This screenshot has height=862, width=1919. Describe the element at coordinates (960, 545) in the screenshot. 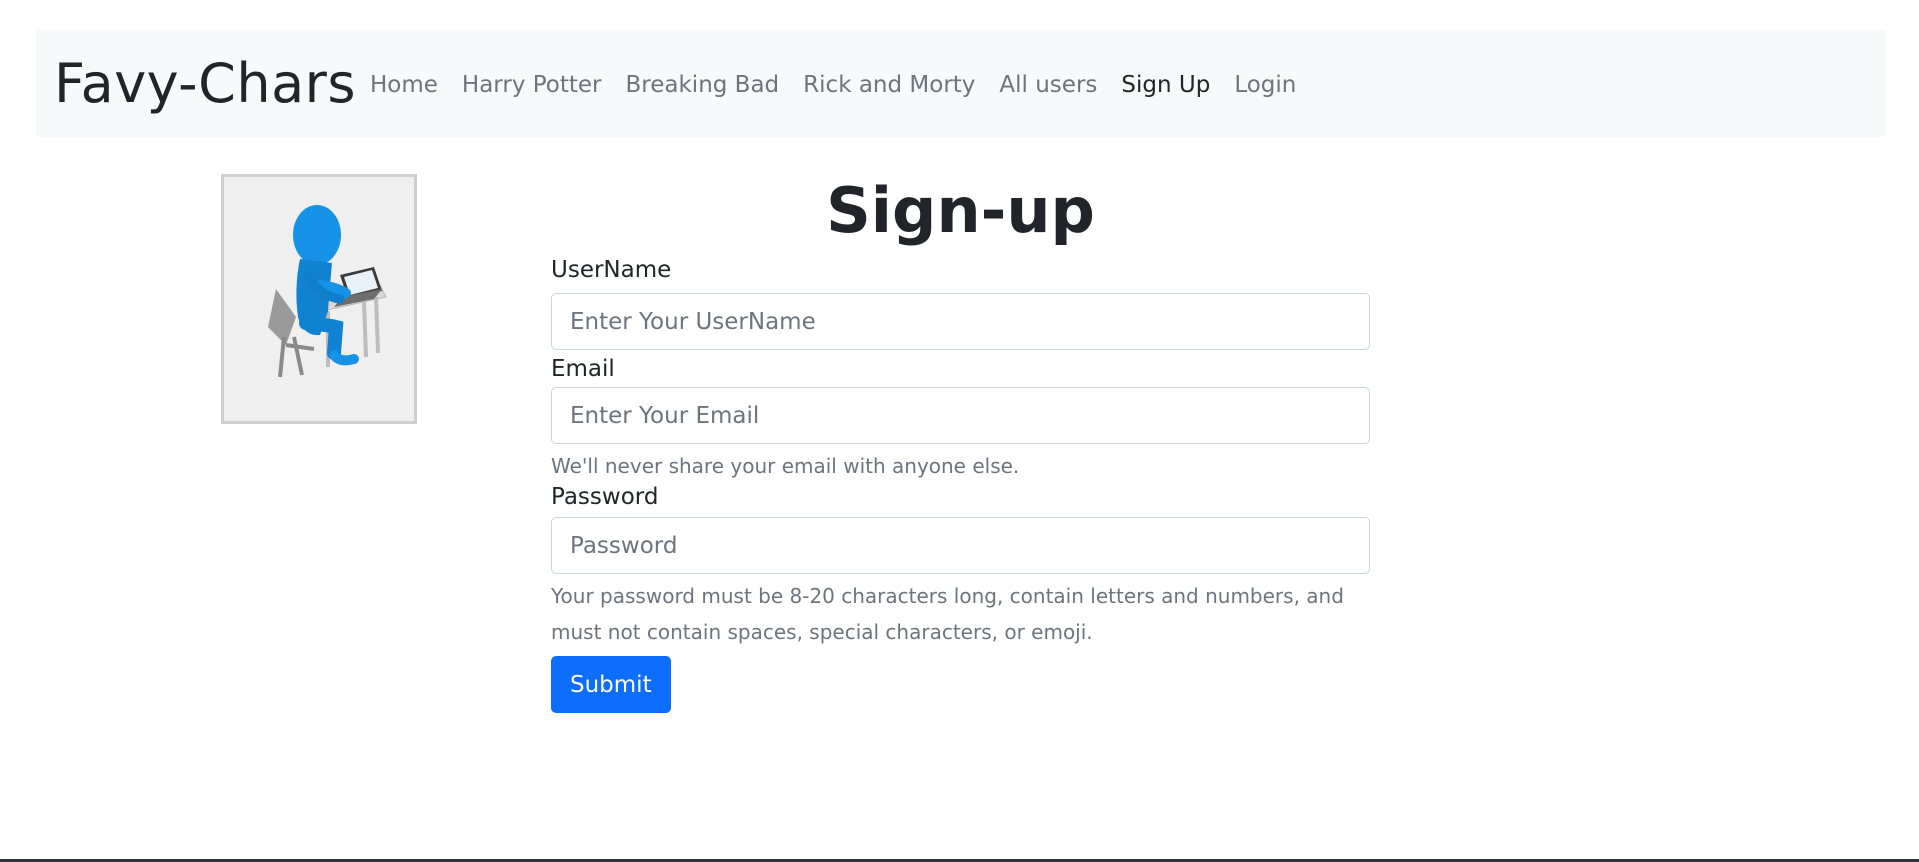

I see `password-input` at that location.